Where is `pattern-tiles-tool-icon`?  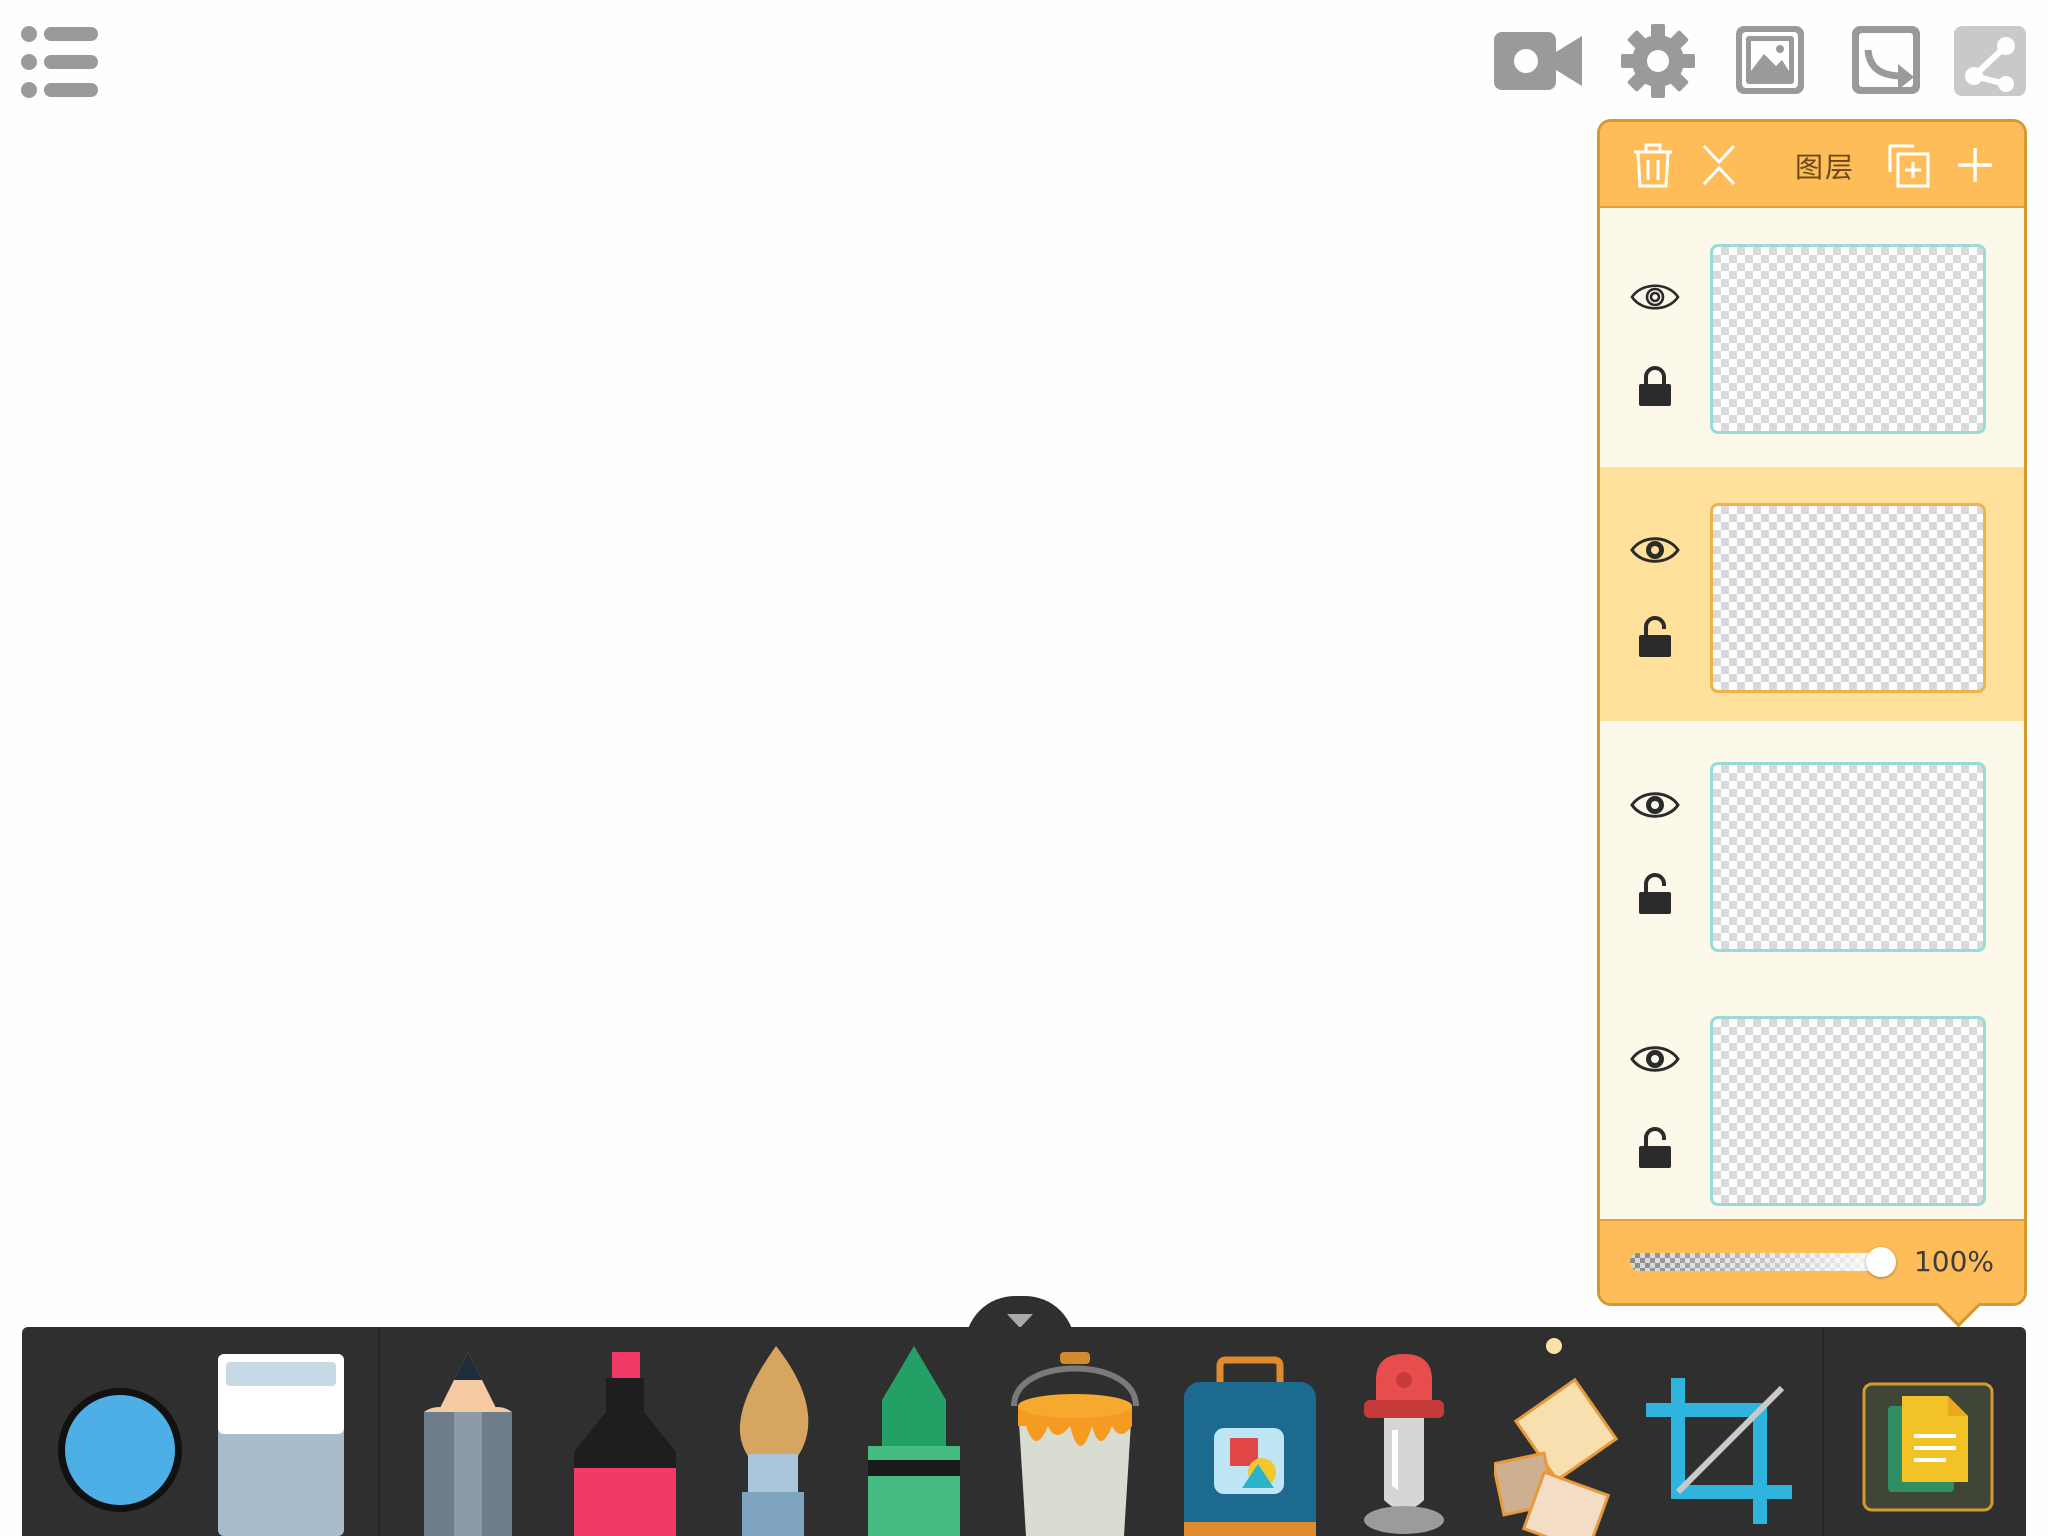
pattern-tiles-tool-icon is located at coordinates (1557, 1435).